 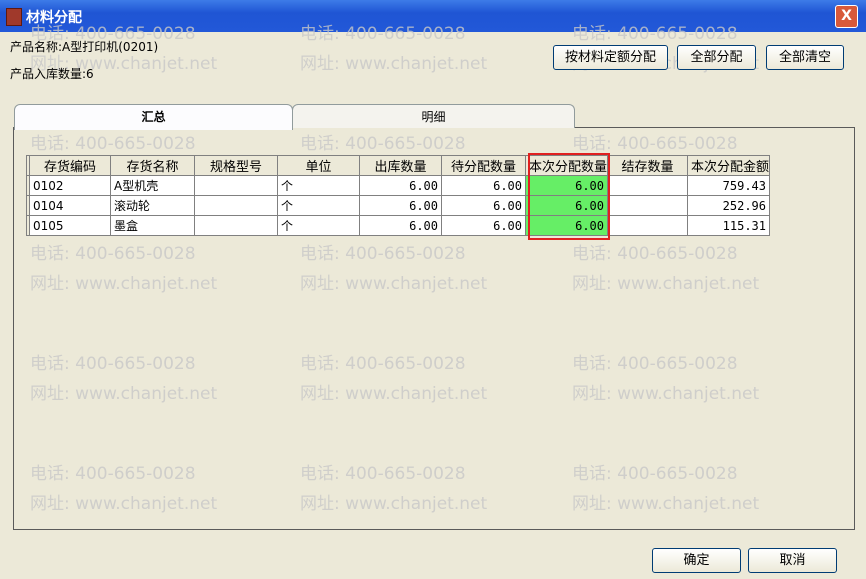 What do you see at coordinates (792, 560) in the screenshot?
I see `cancel-button: 取消` at bounding box center [792, 560].